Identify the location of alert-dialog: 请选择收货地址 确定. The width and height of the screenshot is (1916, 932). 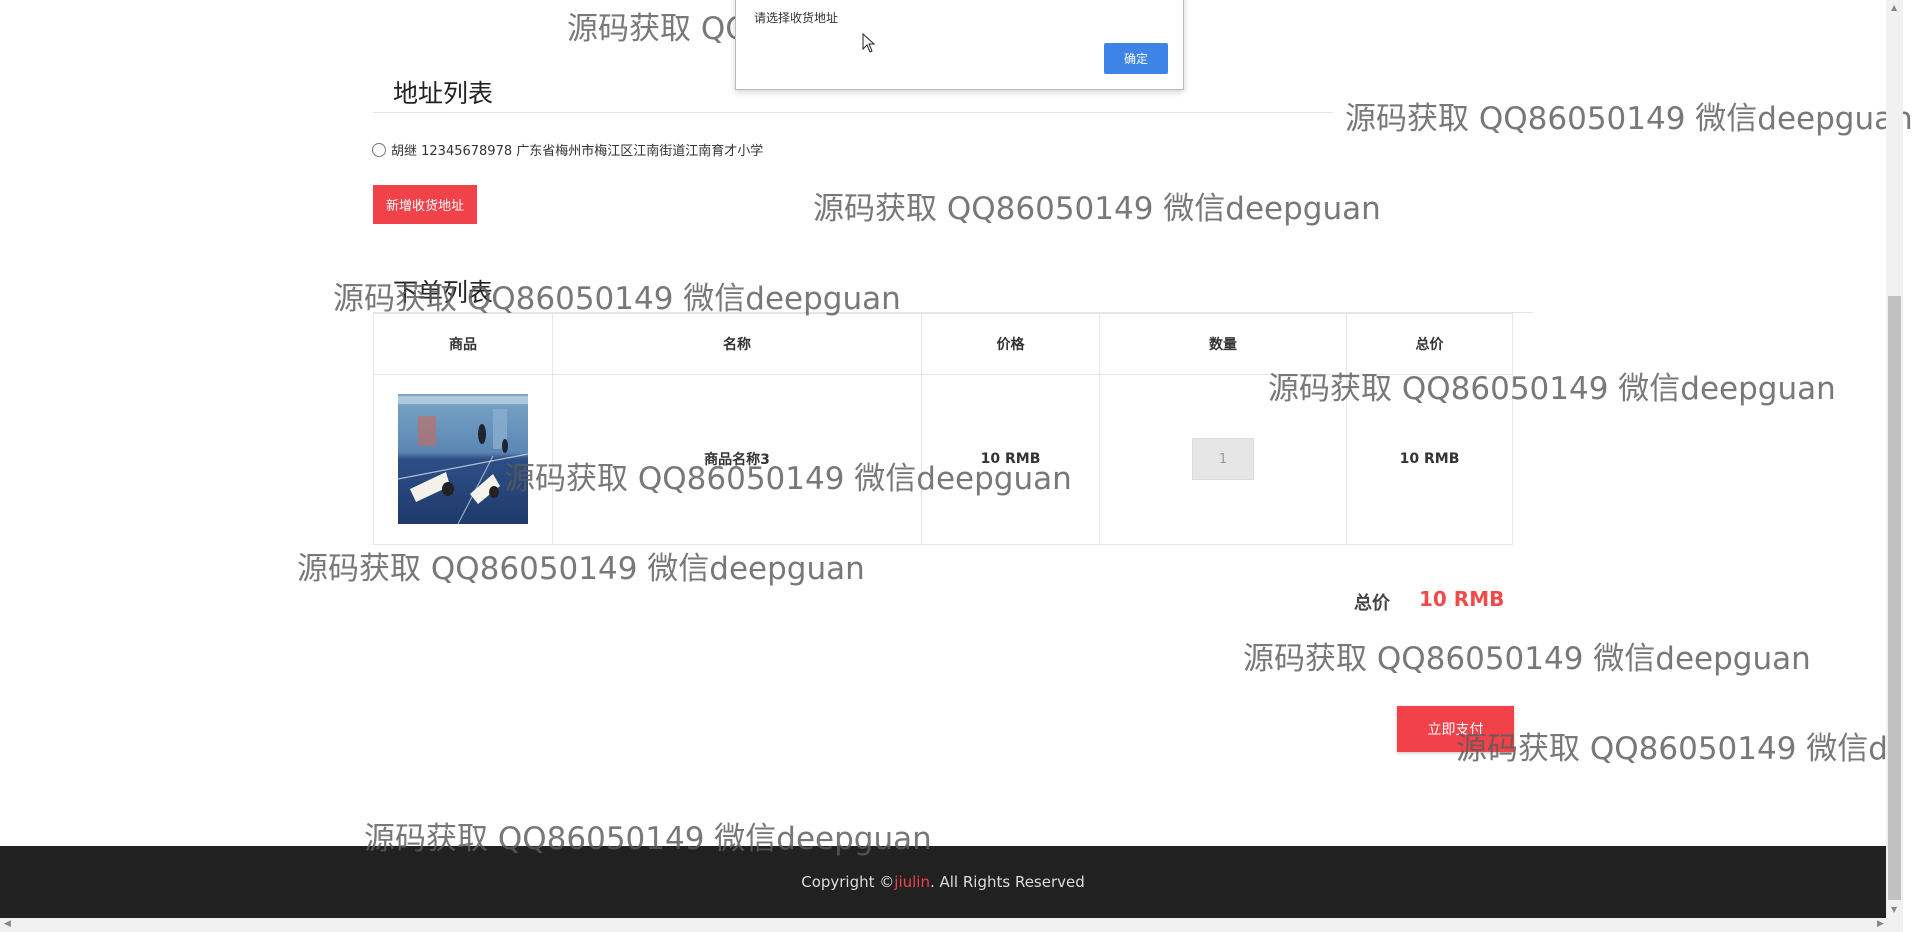
(959, 45).